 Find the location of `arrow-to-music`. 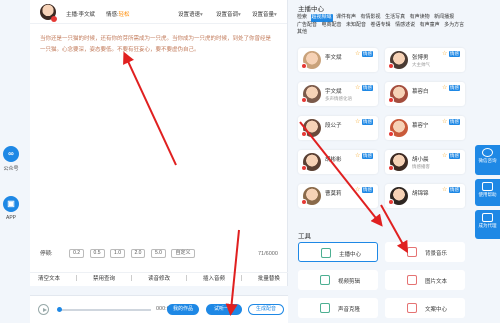

arrow-to-music is located at coordinates (394, 229).